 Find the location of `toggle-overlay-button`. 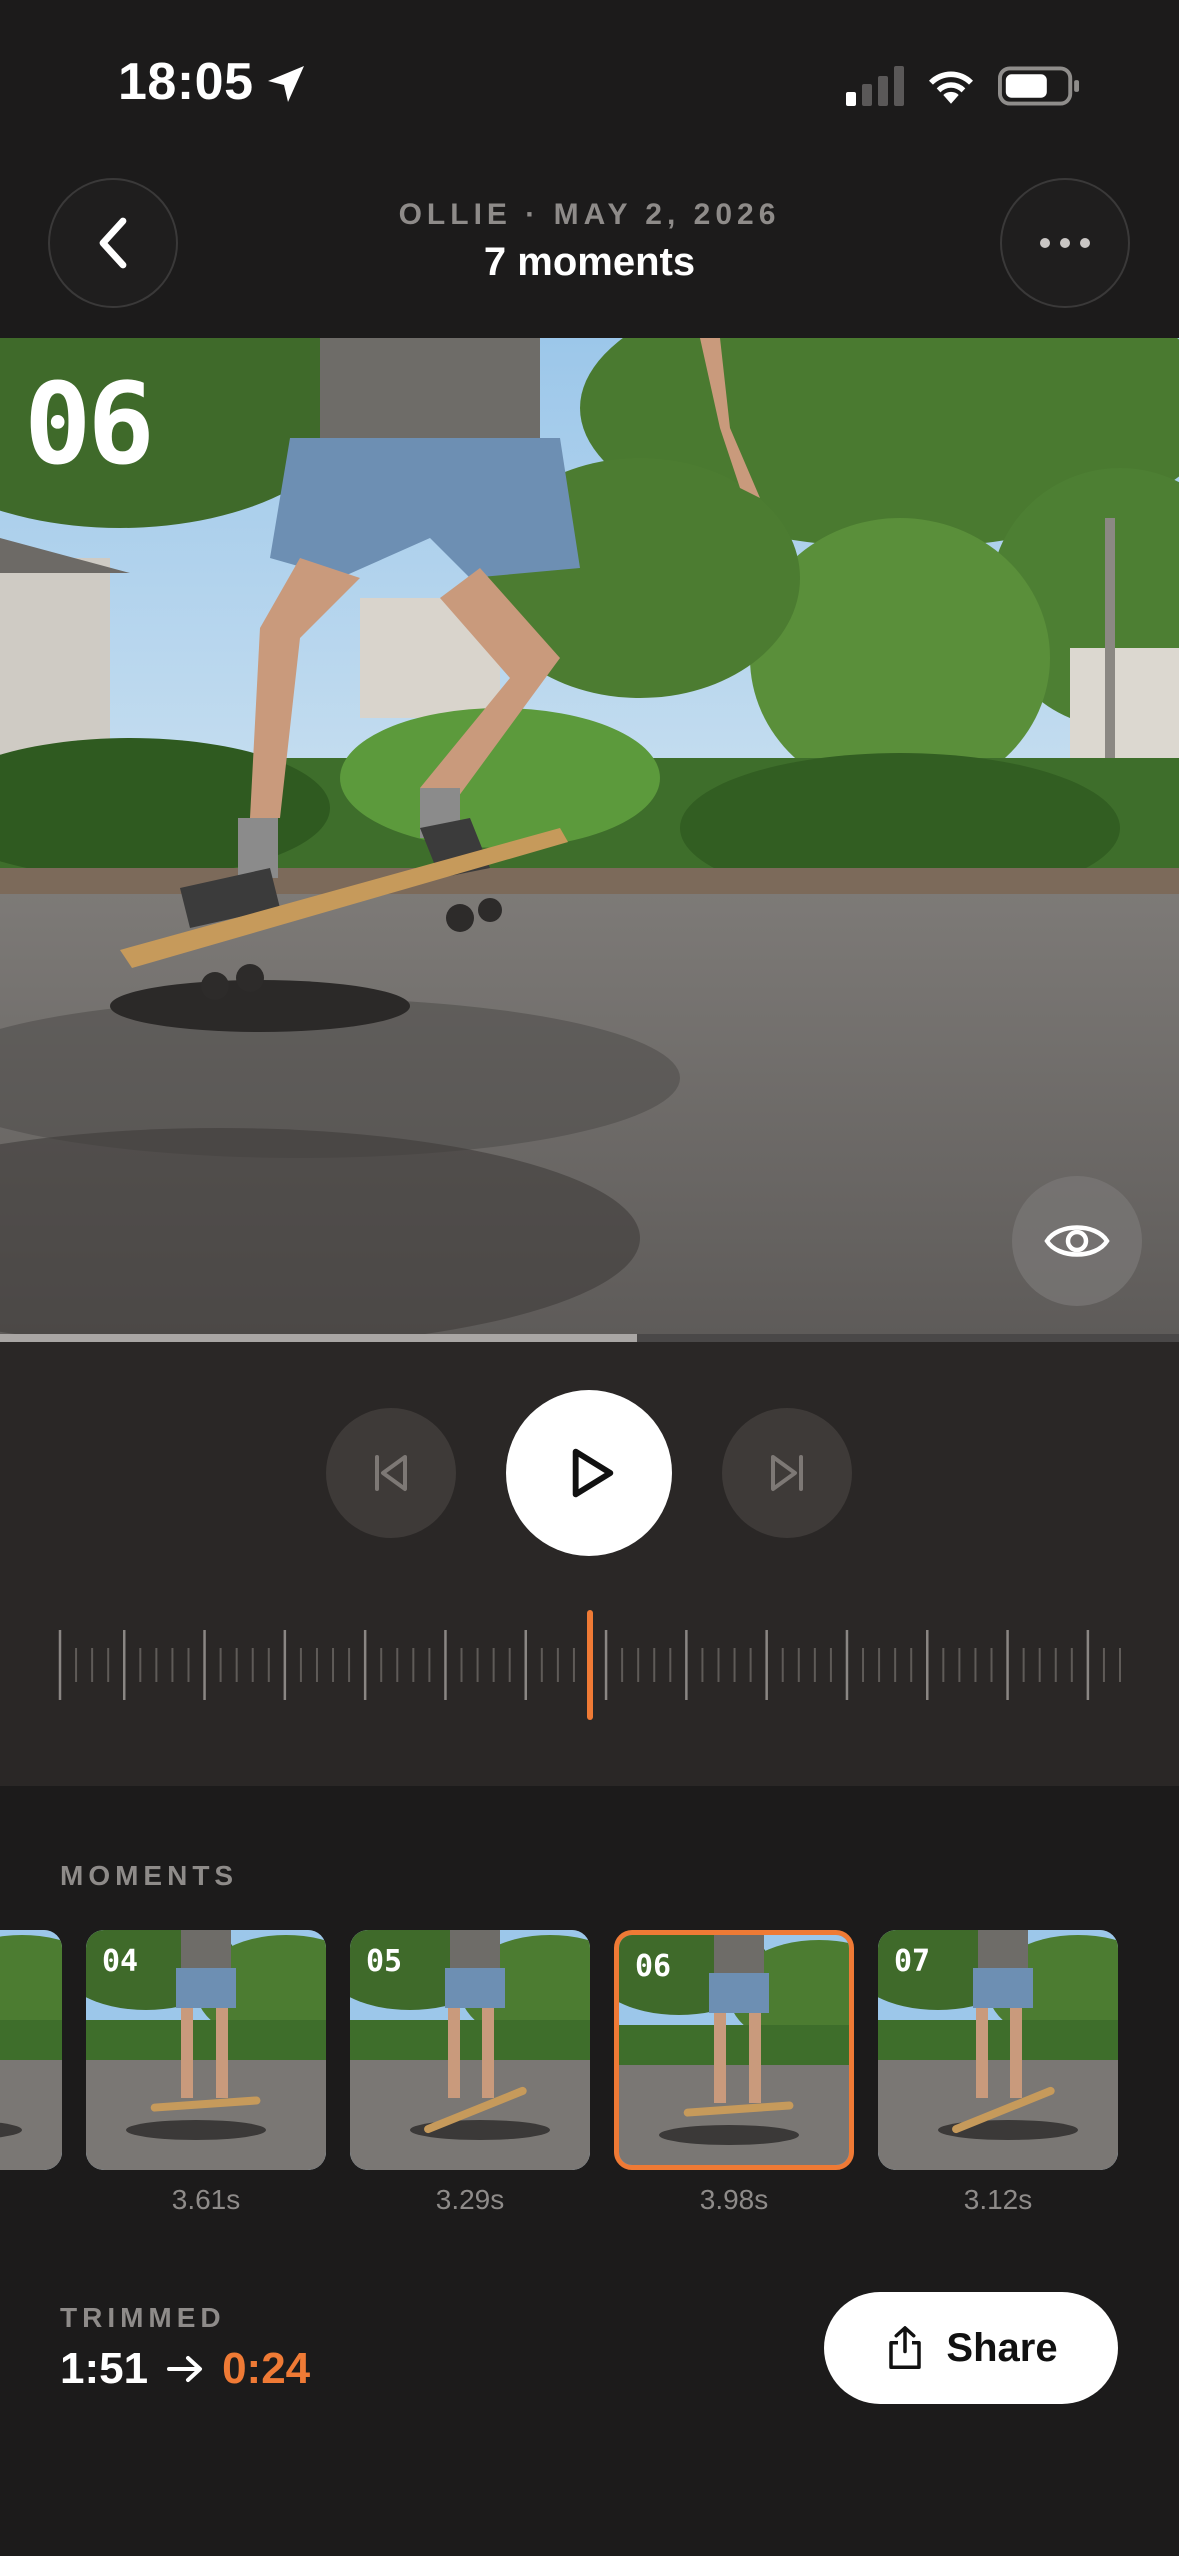

toggle-overlay-button is located at coordinates (1077, 1241).